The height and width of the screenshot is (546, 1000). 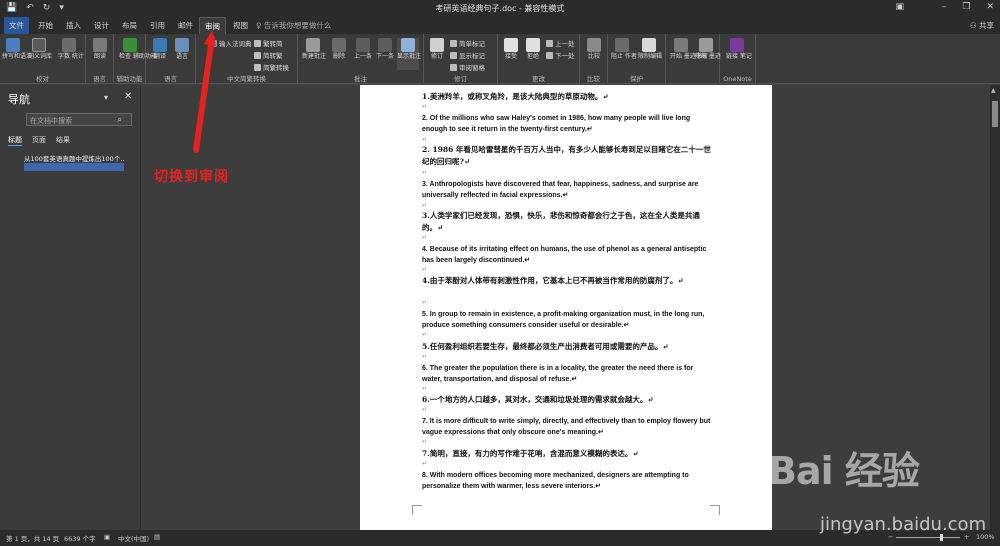 What do you see at coordinates (567, 347) in the screenshot?
I see `doc-paragraph: 5.任何盈利组织若要生存，最终都必须生产出消费者可用或需要的产品。↵` at bounding box center [567, 347].